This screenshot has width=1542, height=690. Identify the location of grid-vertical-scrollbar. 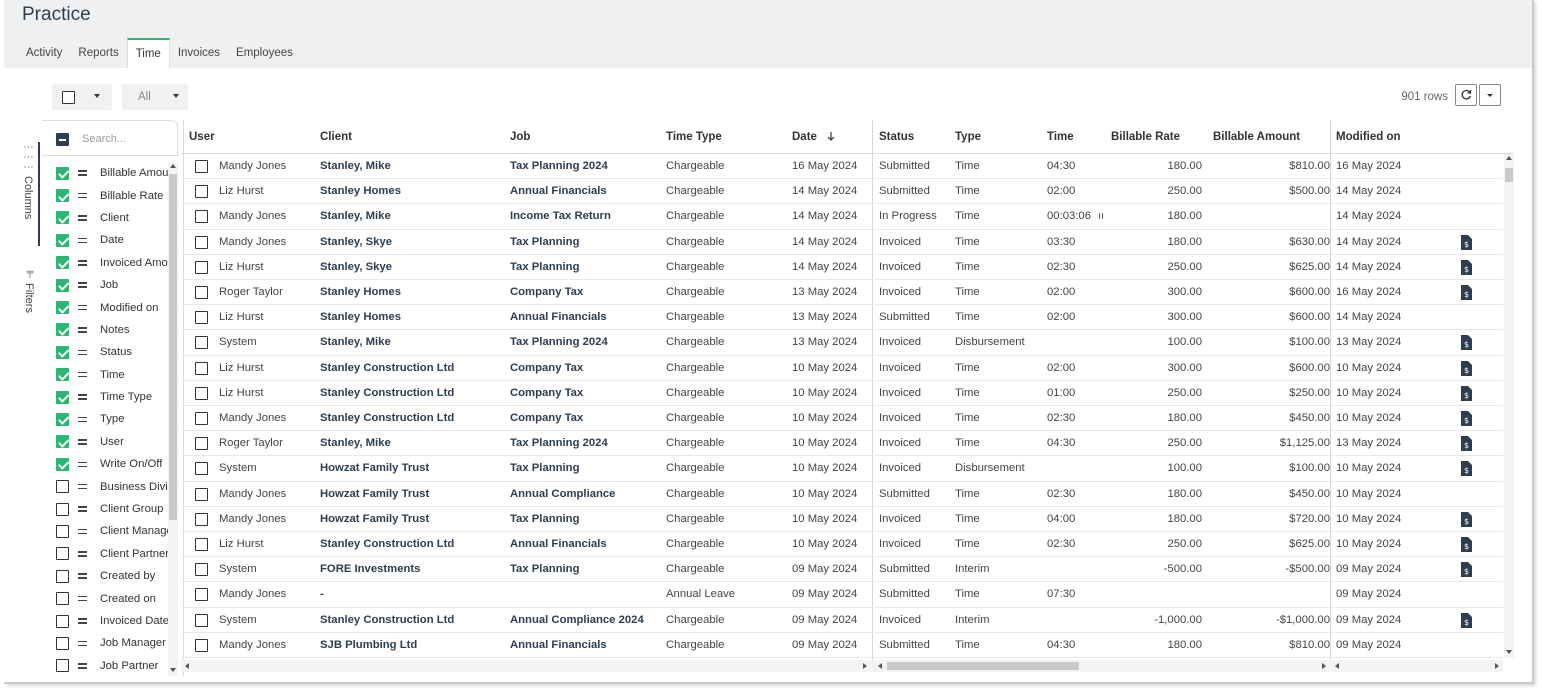
(1509, 406).